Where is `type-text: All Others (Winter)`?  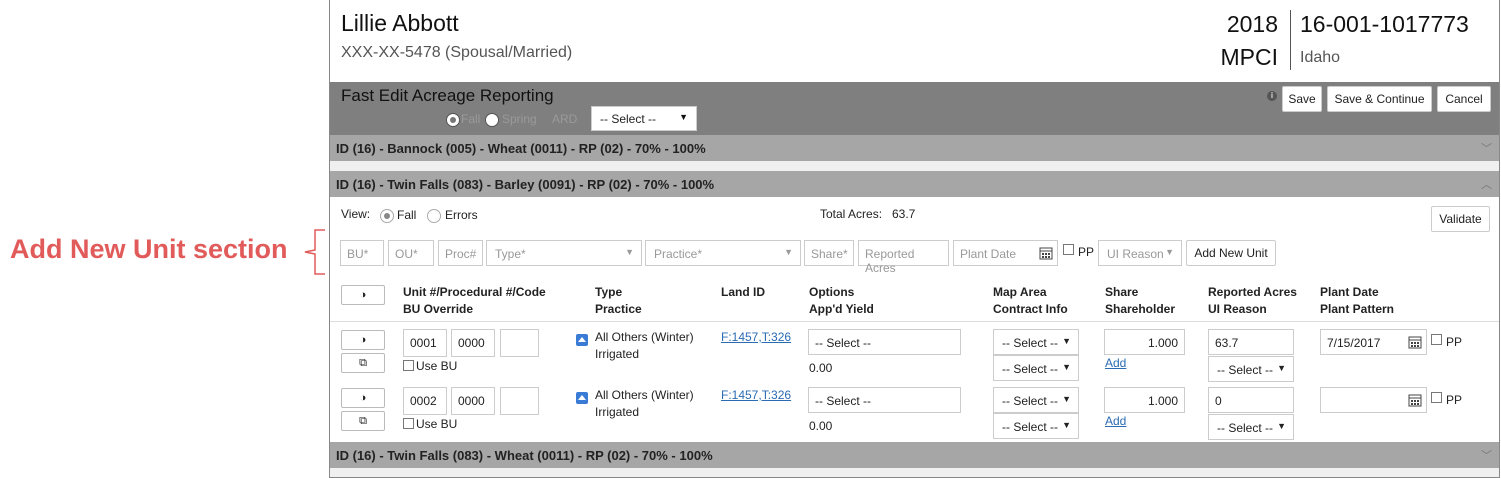
type-text: All Others (Winter) is located at coordinates (644, 395).